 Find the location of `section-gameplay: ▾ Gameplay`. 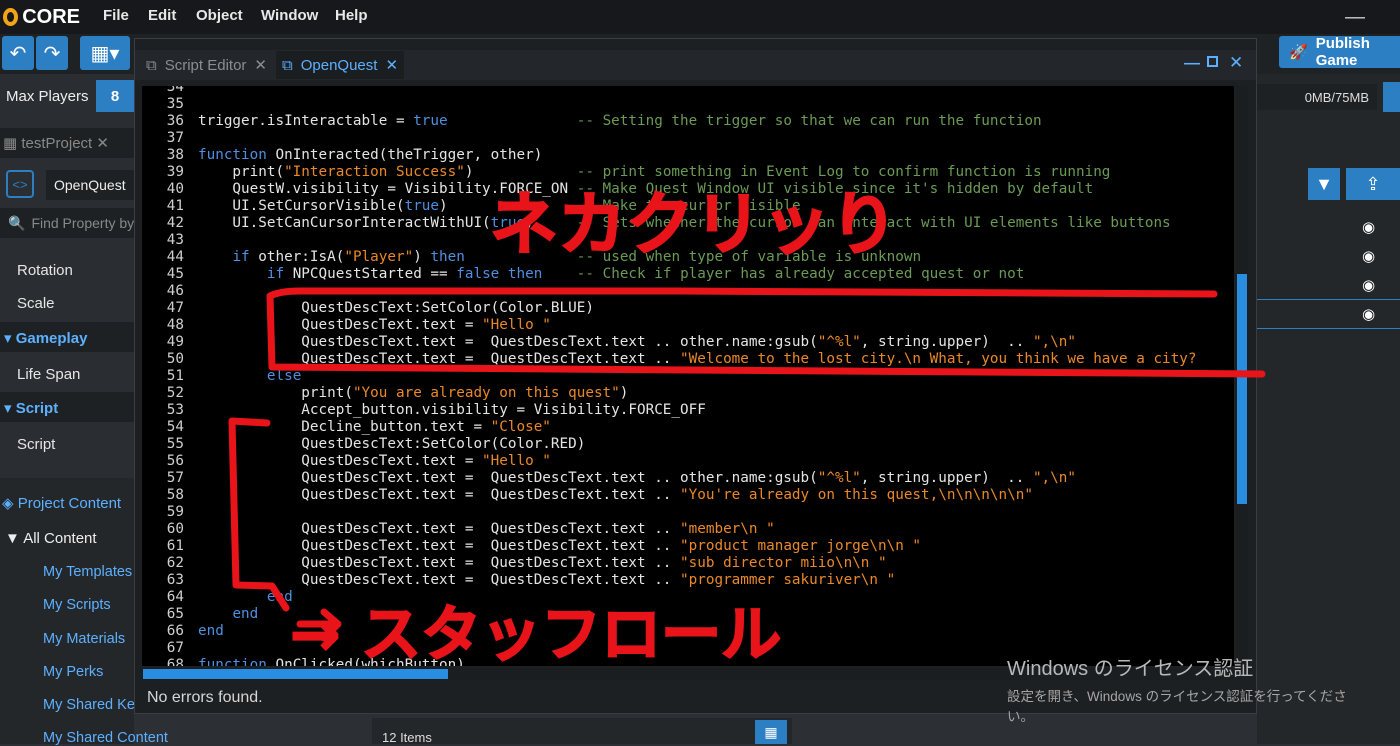

section-gameplay: ▾ Gameplay is located at coordinates (67, 337).